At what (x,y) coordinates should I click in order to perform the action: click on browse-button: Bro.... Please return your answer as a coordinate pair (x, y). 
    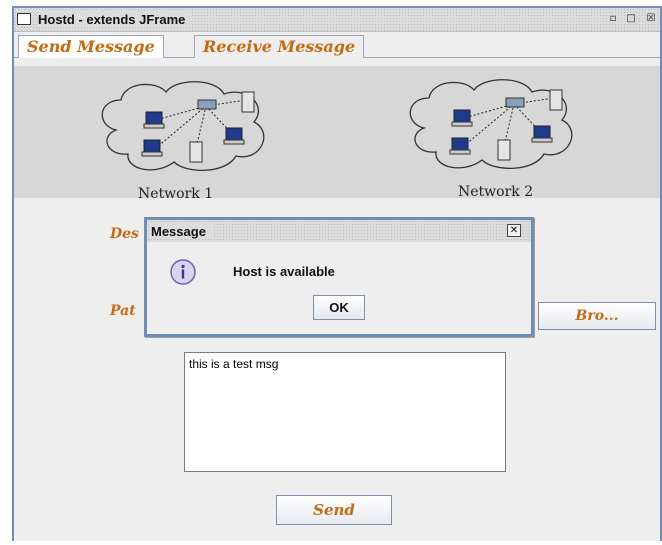
    Looking at the image, I should click on (597, 316).